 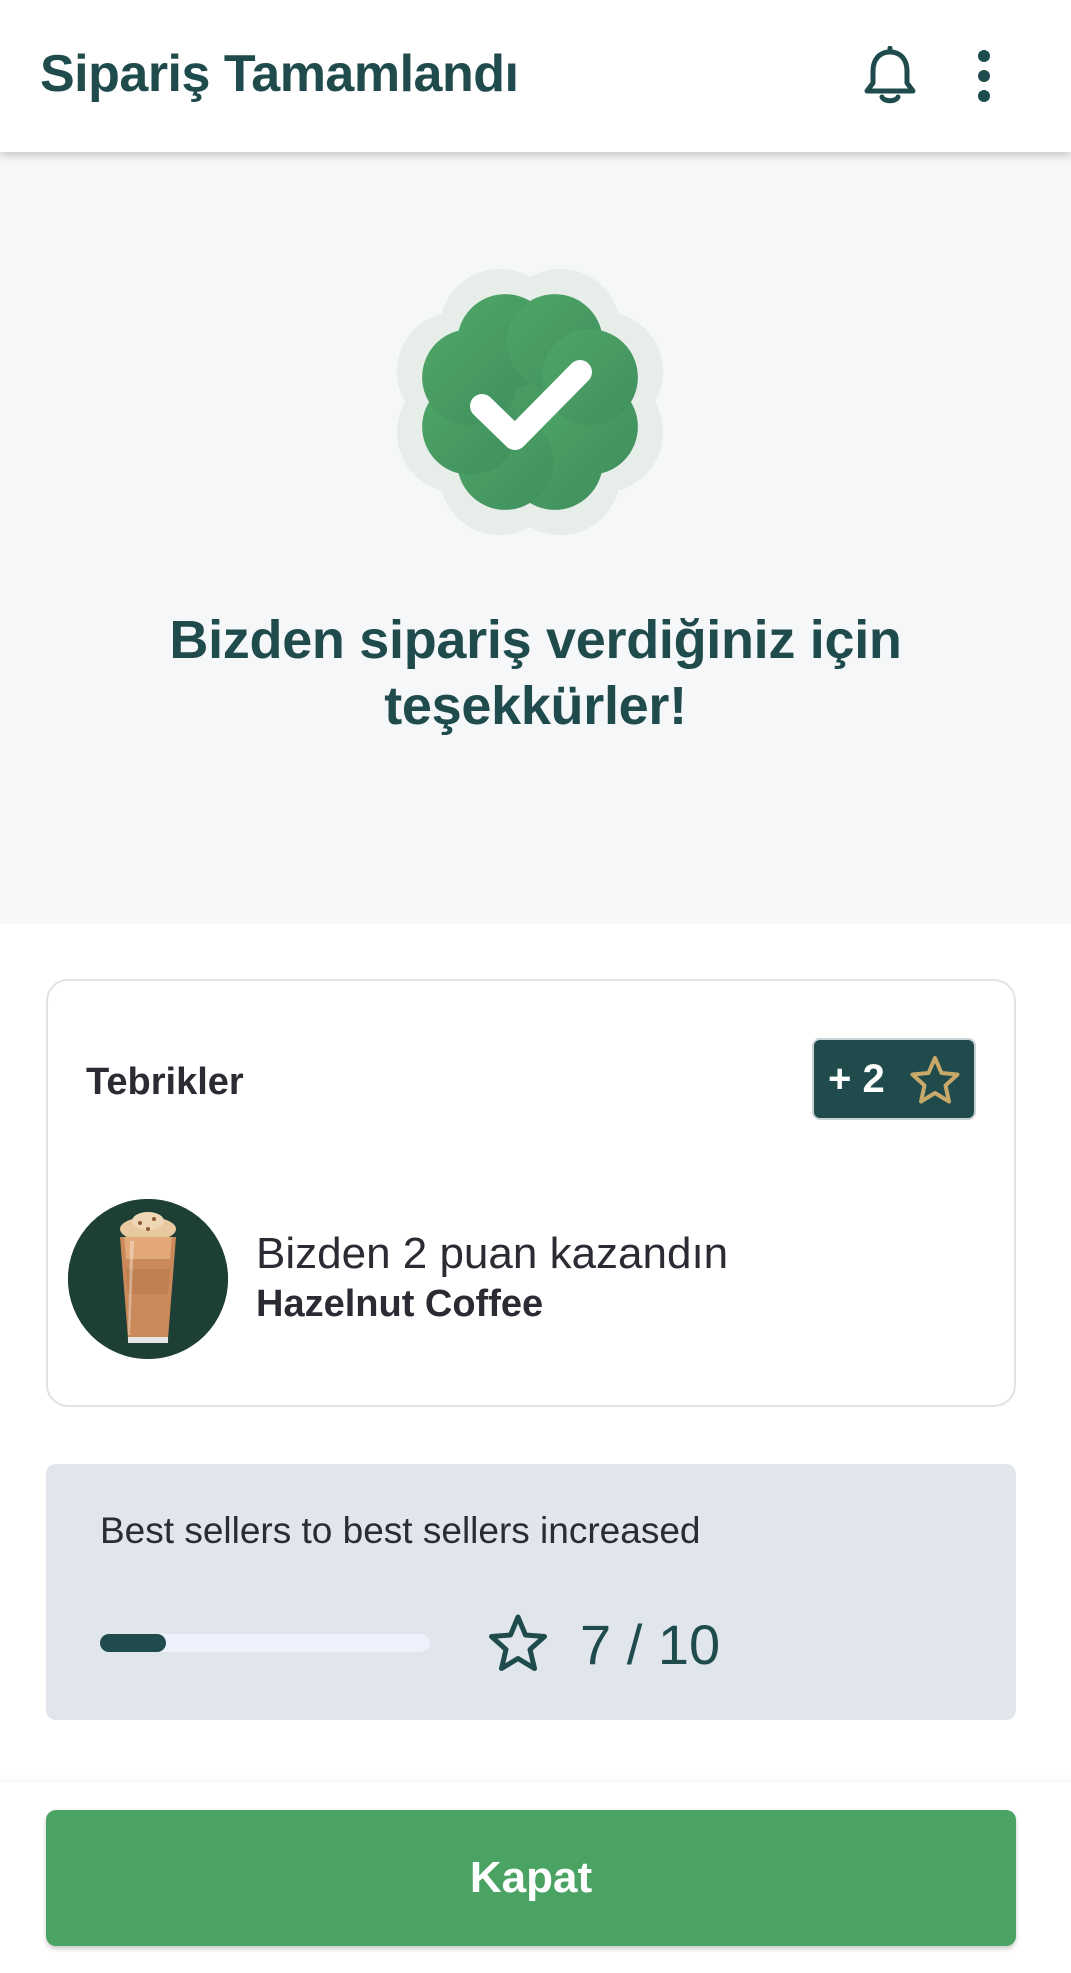 What do you see at coordinates (492, 1253) in the screenshot?
I see `points-earned-text: Bizden 2 puan kazandın` at bounding box center [492, 1253].